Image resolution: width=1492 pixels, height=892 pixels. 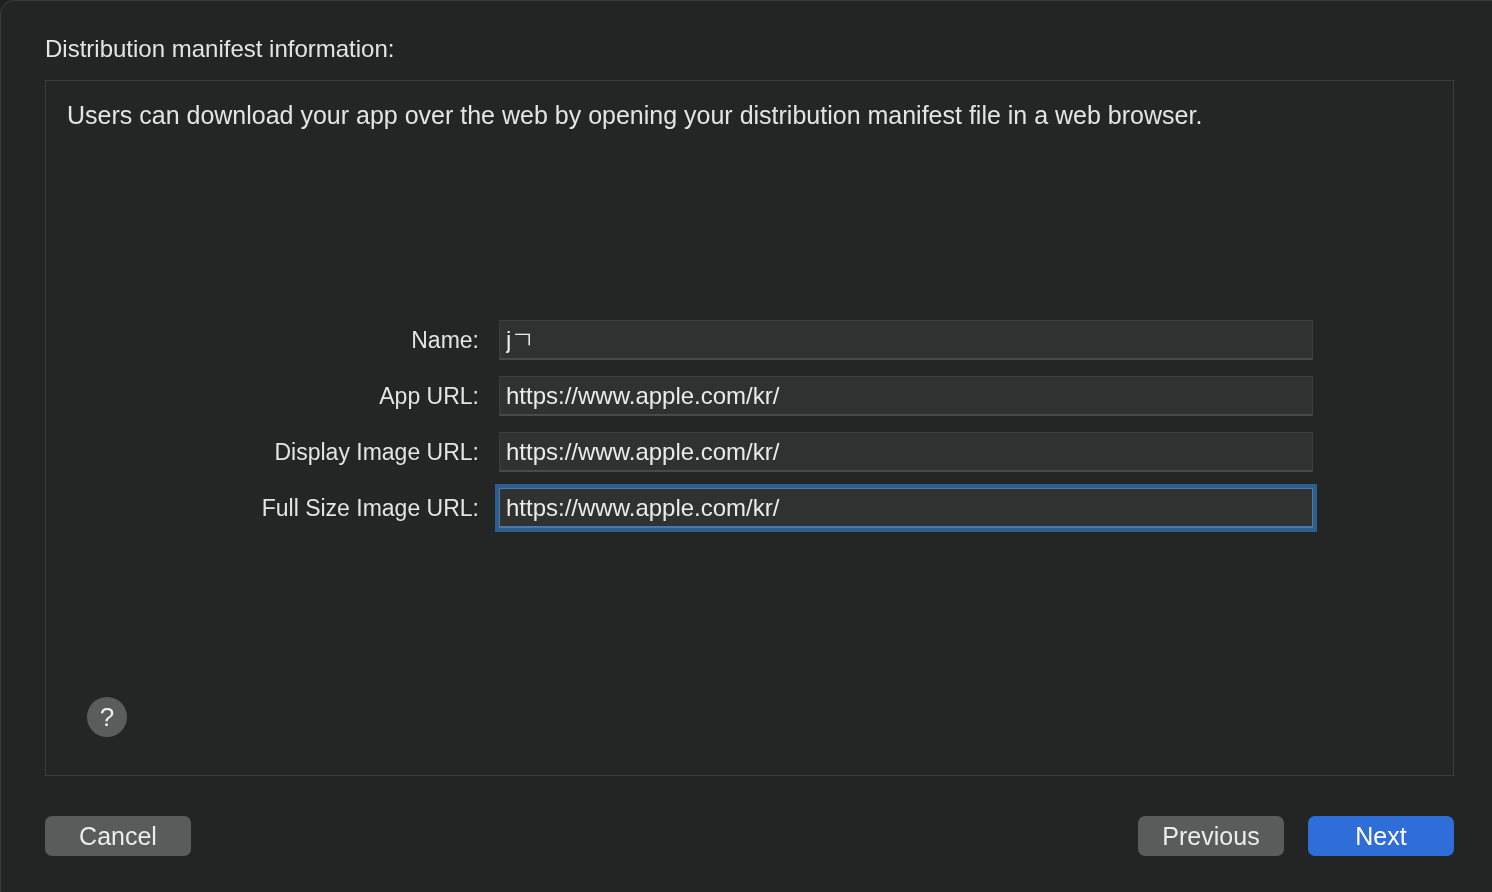 I want to click on field-label: Name:, so click(x=444, y=340).